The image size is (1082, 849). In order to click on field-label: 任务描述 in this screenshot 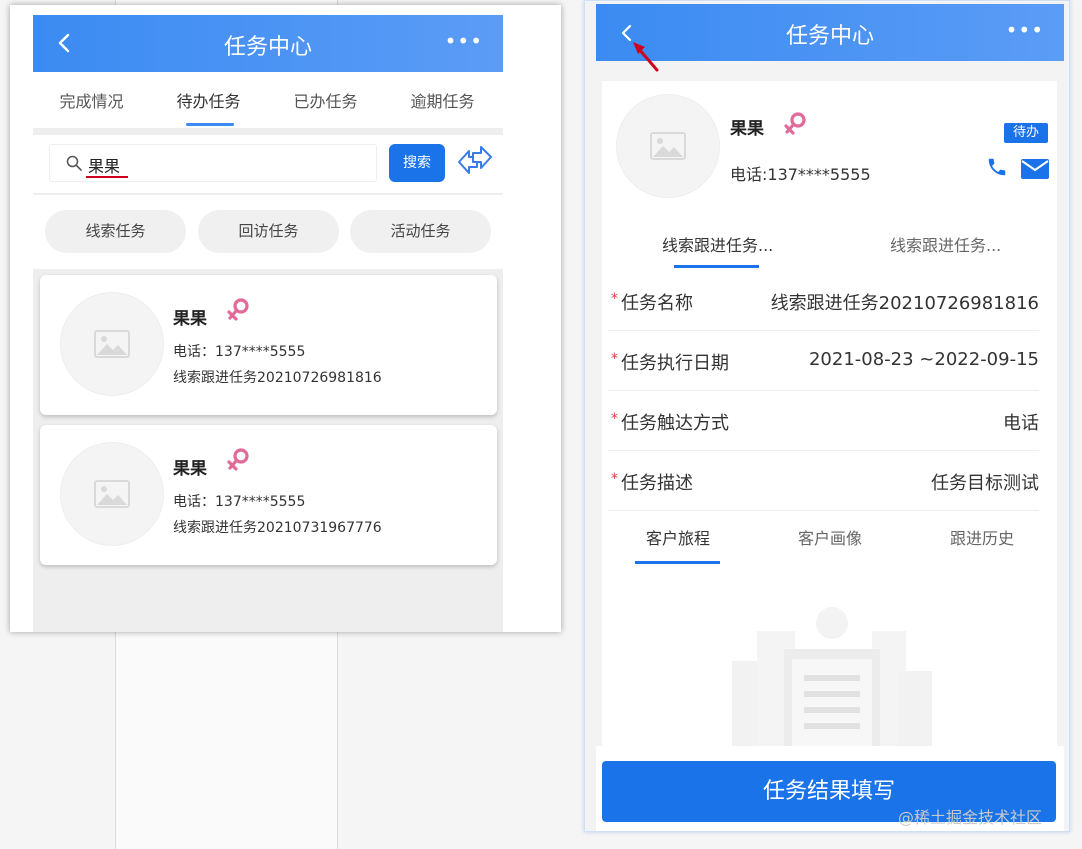, I will do `click(657, 483)`.